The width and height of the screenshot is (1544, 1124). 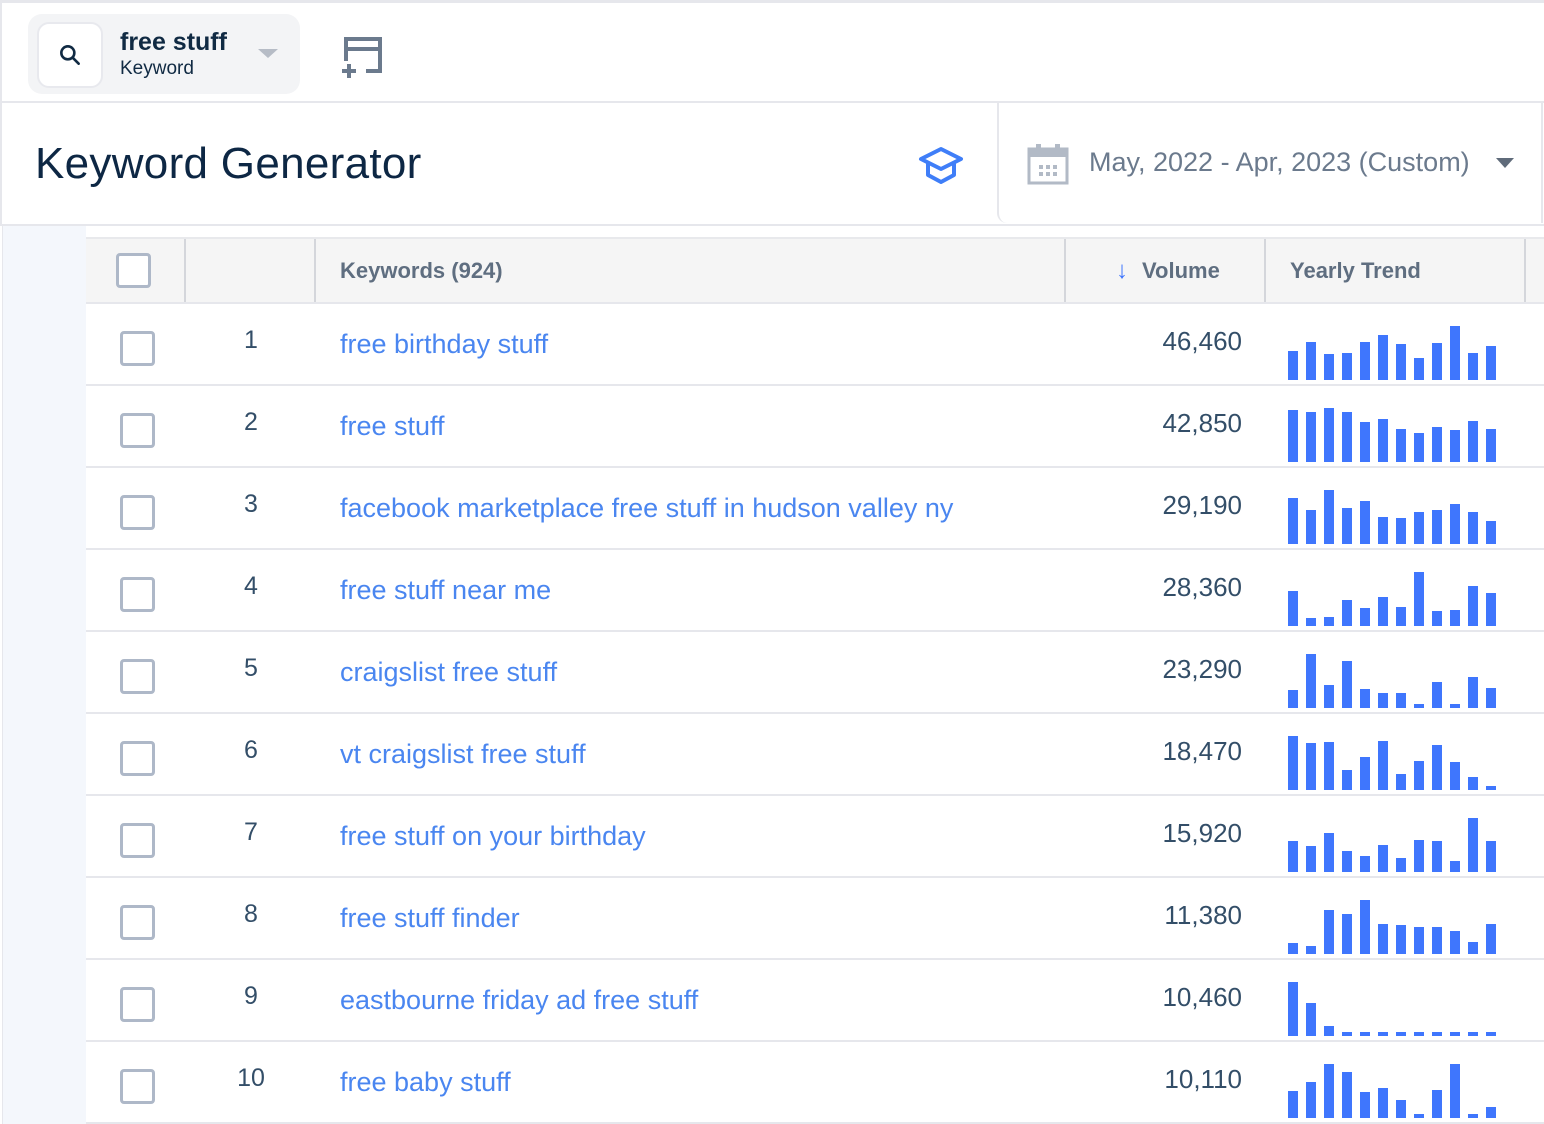 I want to click on search-volume: 10,460, so click(x=1202, y=997).